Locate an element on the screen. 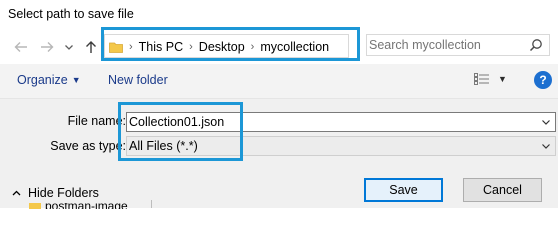  folder-tree-scrollbar is located at coordinates (151, 204).